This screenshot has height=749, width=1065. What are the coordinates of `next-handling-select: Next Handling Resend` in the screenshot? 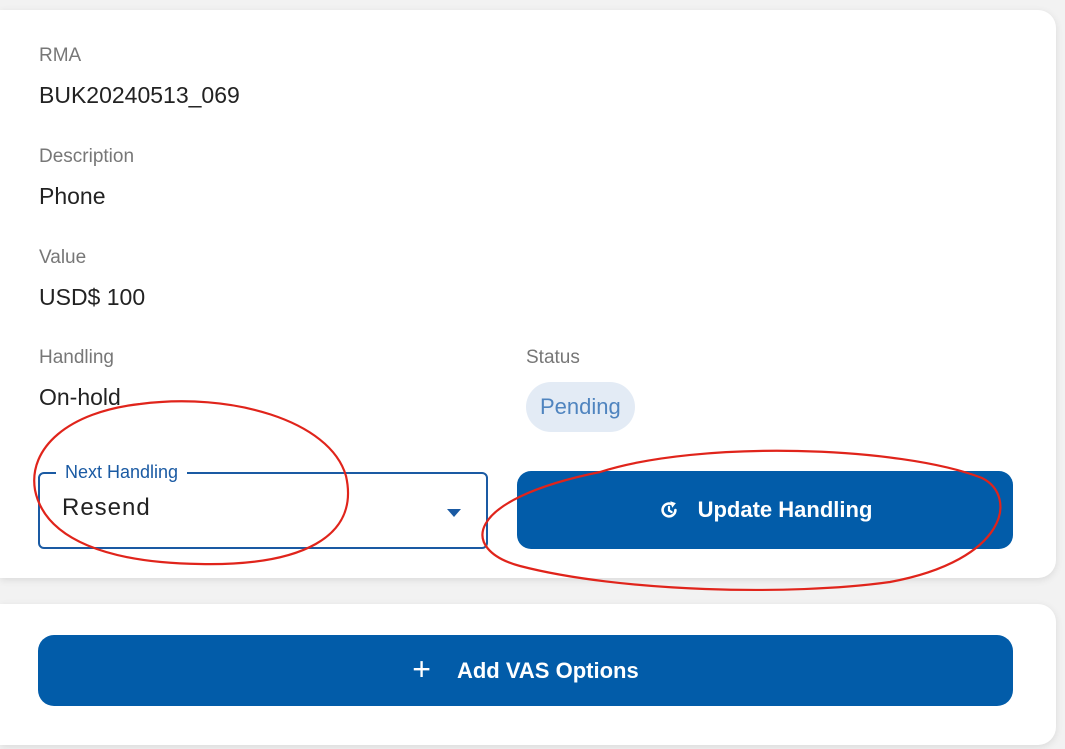 It's located at (263, 504).